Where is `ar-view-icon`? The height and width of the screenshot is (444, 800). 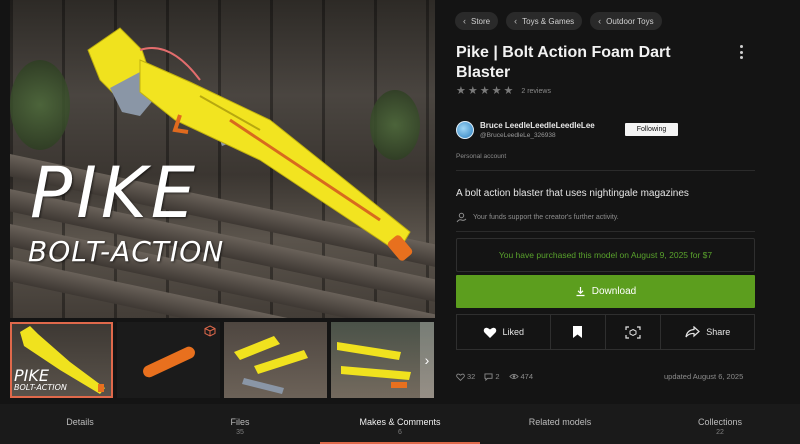 ar-view-icon is located at coordinates (633, 332).